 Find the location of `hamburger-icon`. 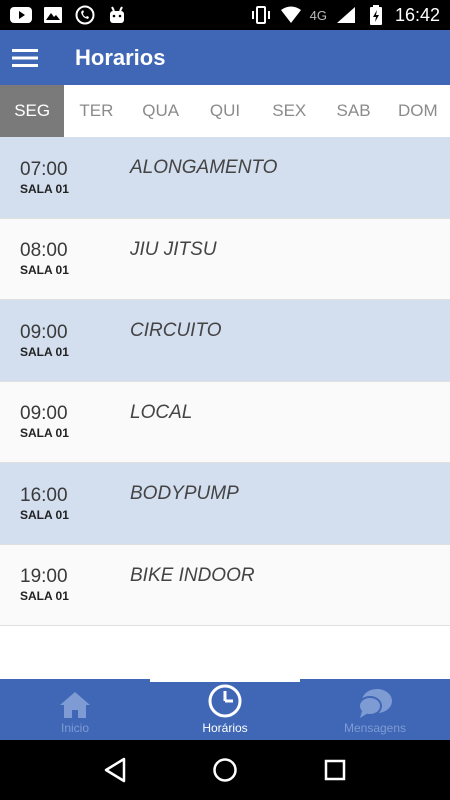

hamburger-icon is located at coordinates (25, 57).